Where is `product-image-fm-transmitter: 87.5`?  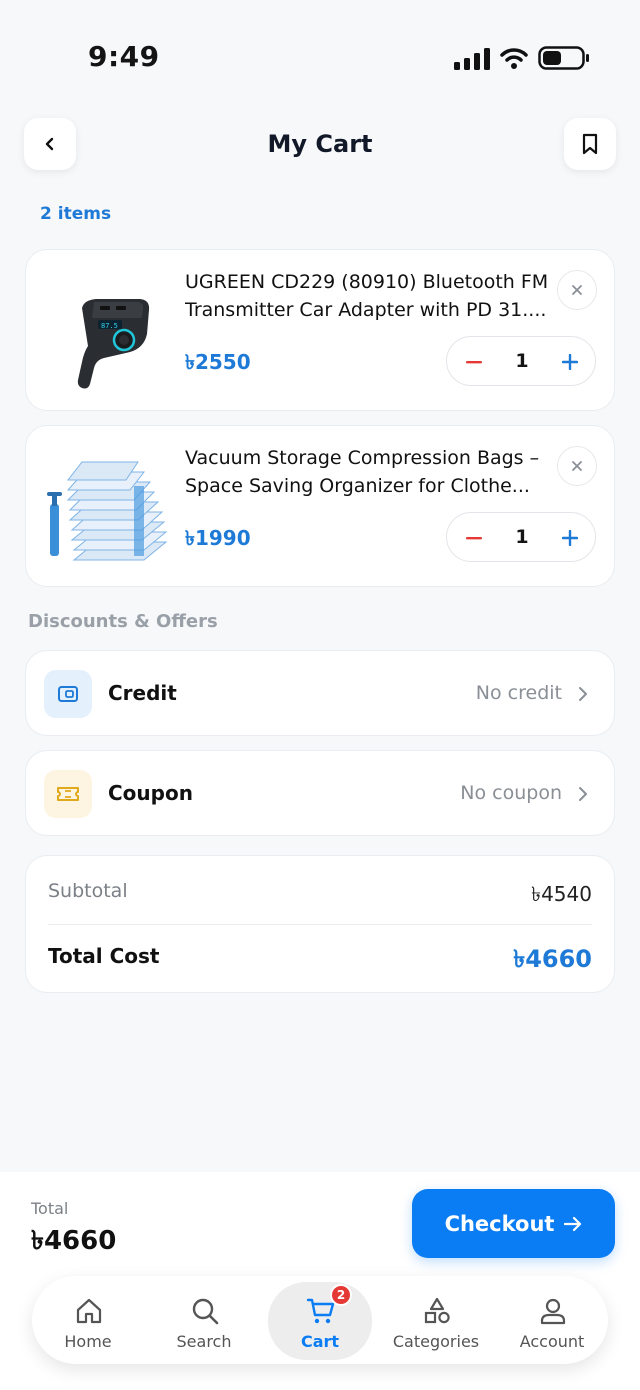 product-image-fm-transmitter: 87.5 is located at coordinates (109, 331).